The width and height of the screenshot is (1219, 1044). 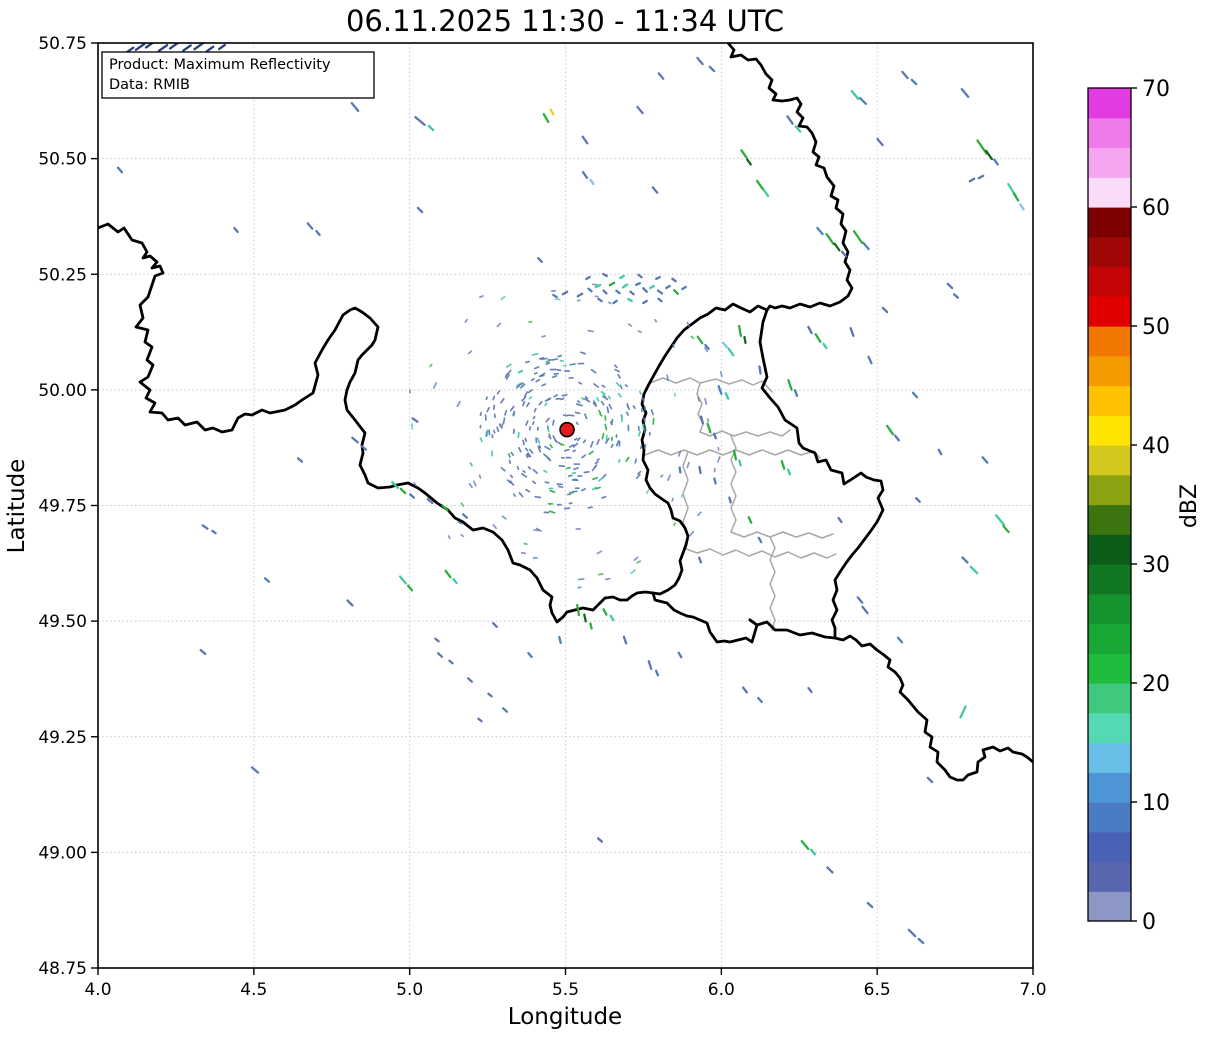 What do you see at coordinates (1156, 327) in the screenshot?
I see `colorbar-tick-label: 50` at bounding box center [1156, 327].